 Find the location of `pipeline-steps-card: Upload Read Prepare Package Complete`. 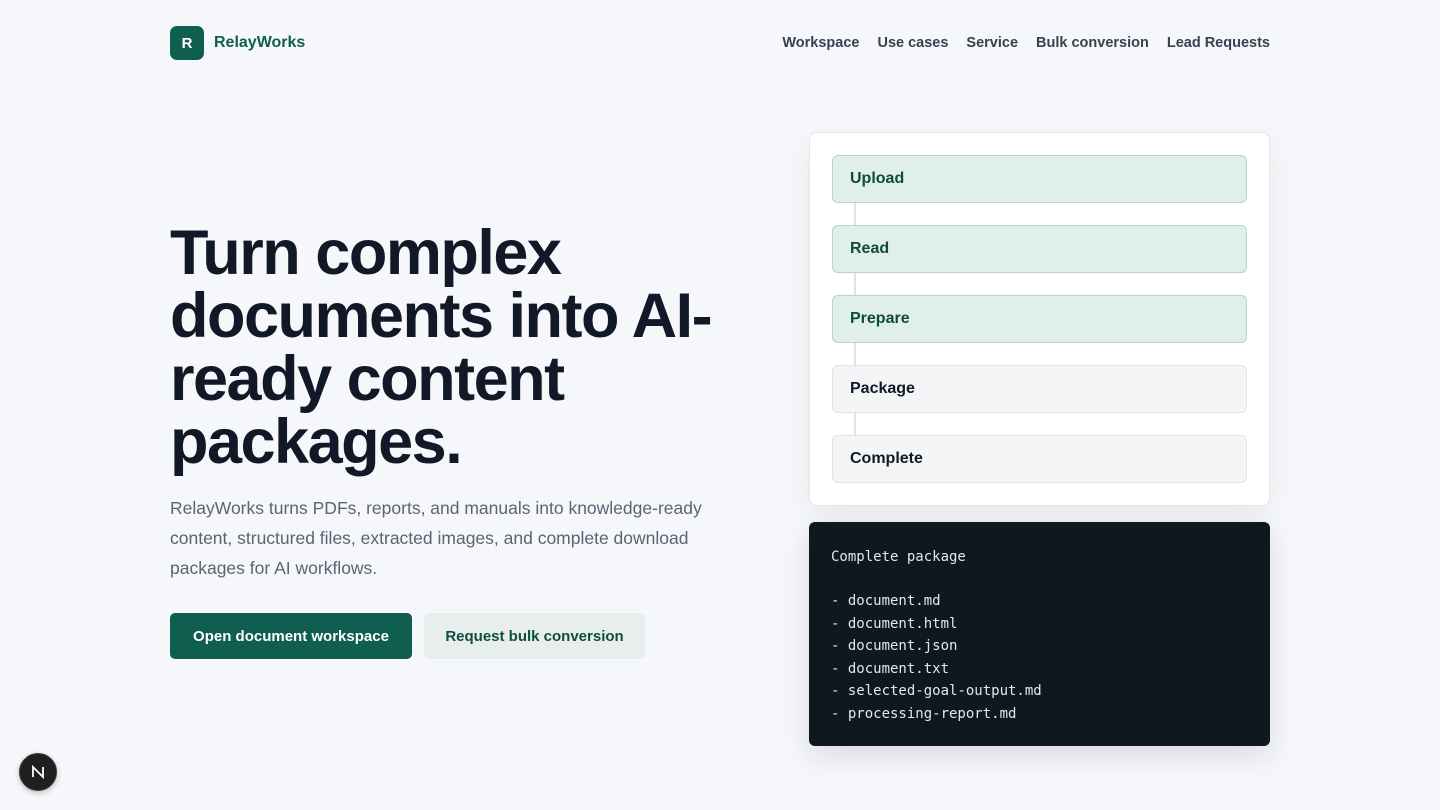

pipeline-steps-card: Upload Read Prepare Package Complete is located at coordinates (1039, 319).